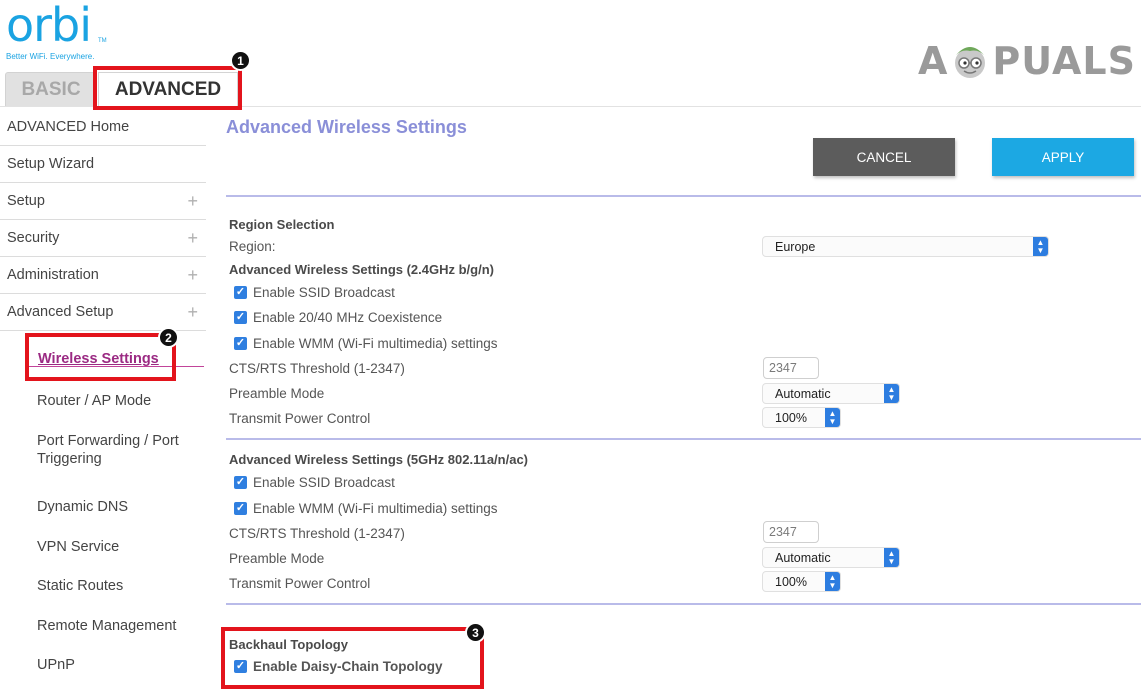 This screenshot has height=700, width=1141. I want to click on checkbox-24-coexistence: ✓ Enable 20/40 MHz Coexistence, so click(338, 317).